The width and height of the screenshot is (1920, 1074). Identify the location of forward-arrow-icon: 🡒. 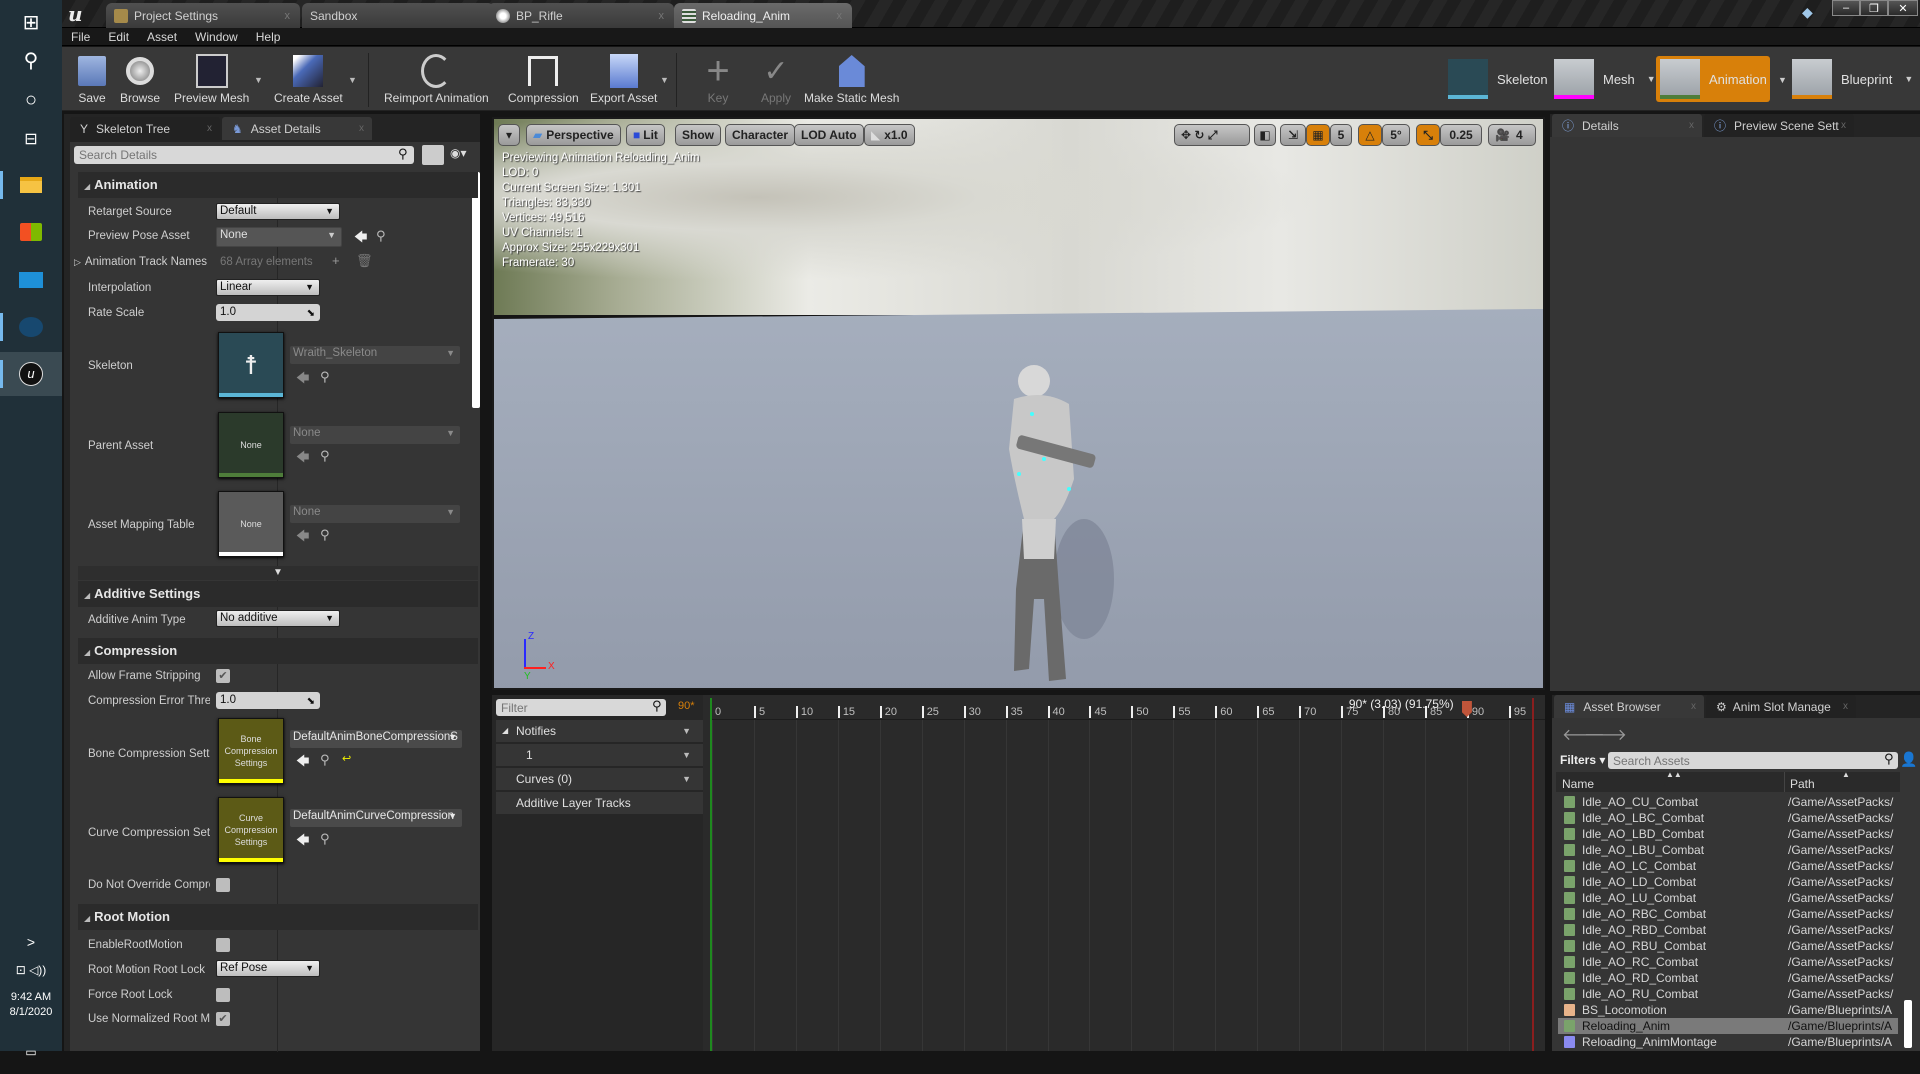
(1605, 734).